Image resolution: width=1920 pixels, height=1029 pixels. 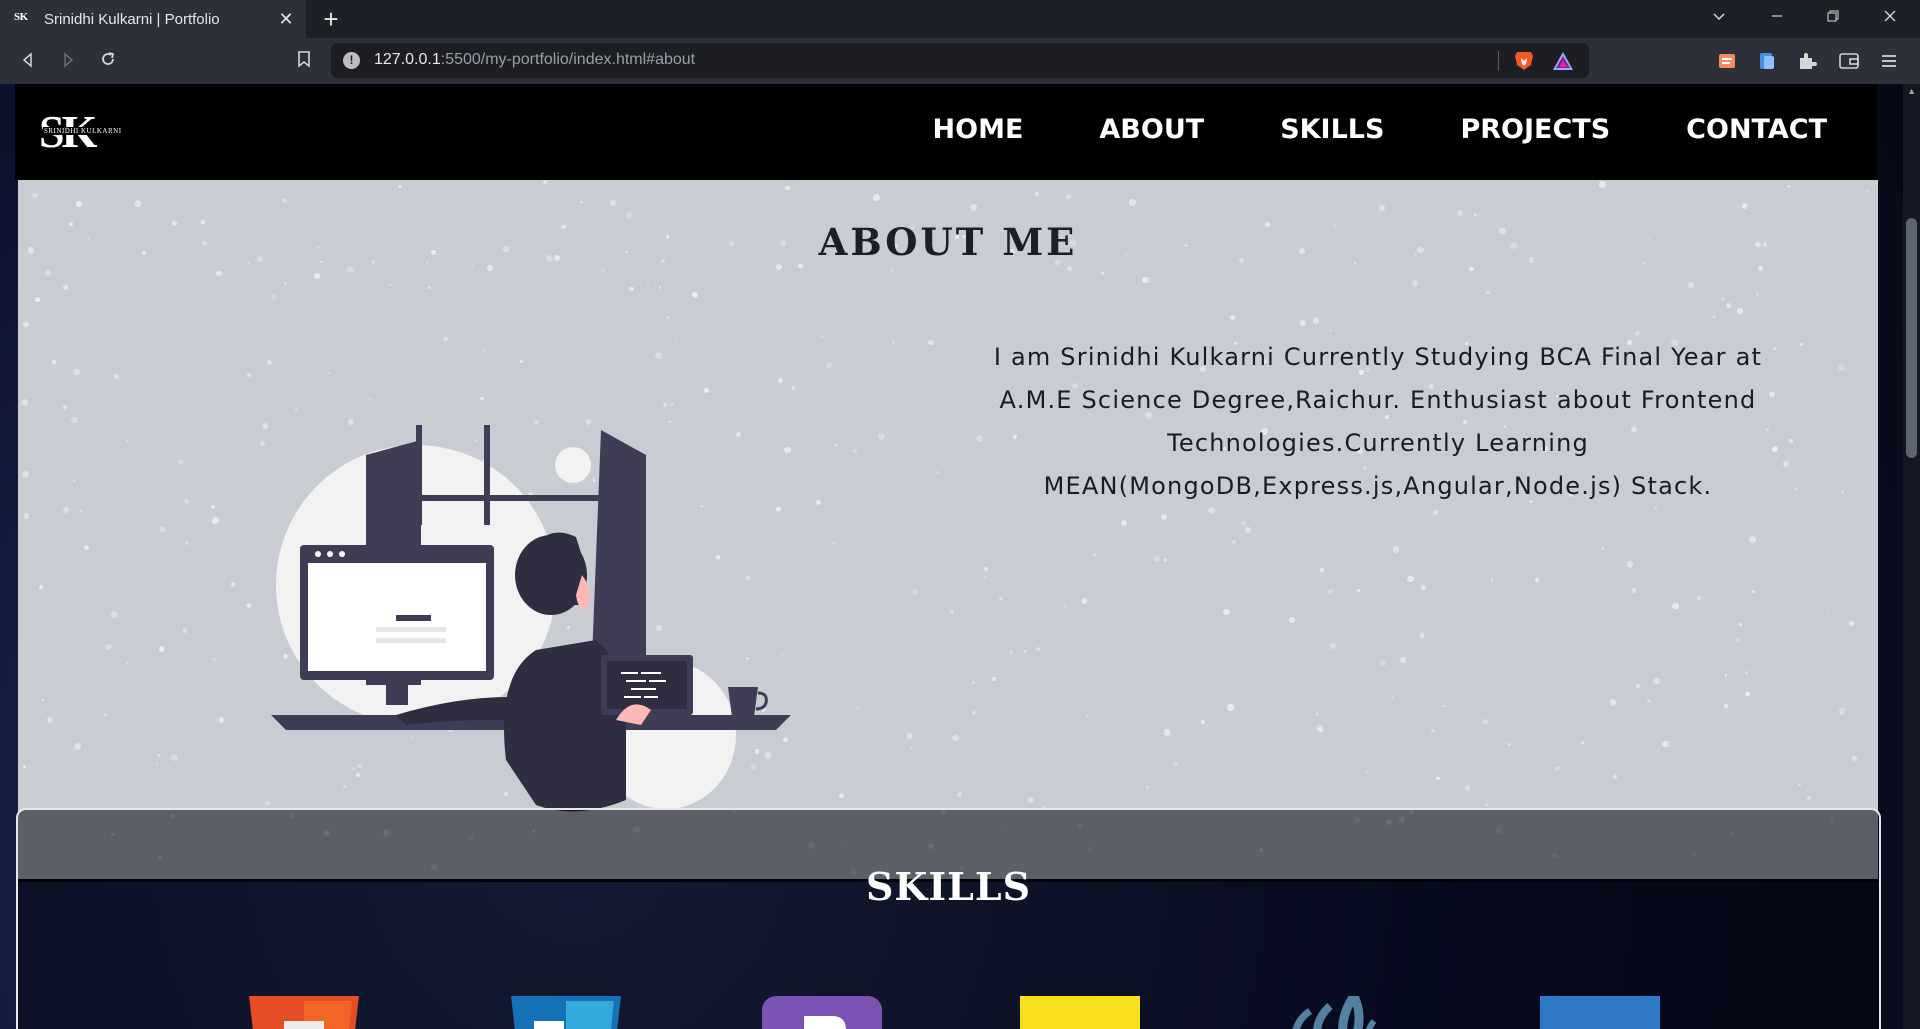 I want to click on nav-contact-link: CONTACT, so click(x=1756, y=129).